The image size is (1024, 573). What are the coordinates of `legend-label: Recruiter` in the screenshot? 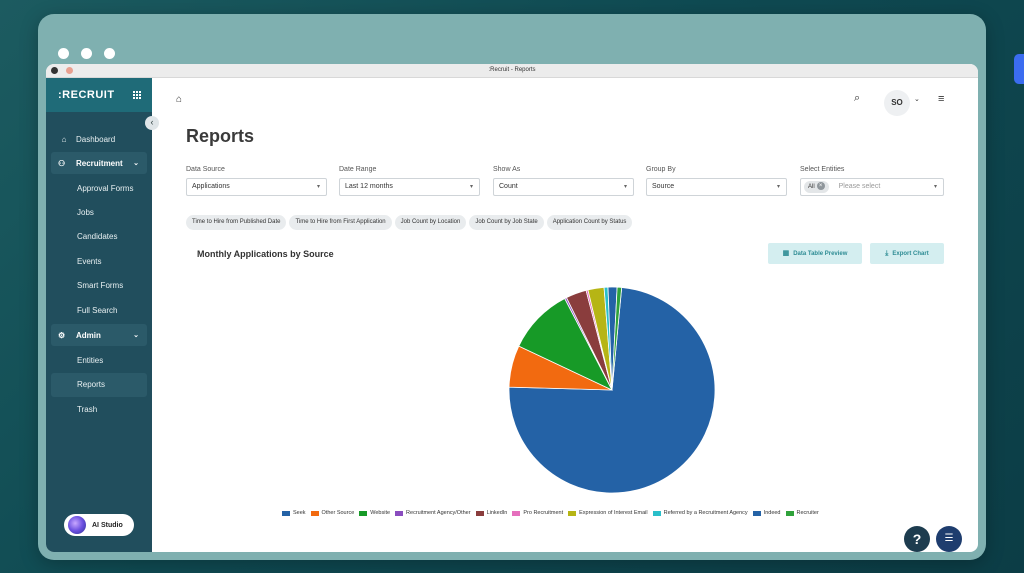 It's located at (807, 513).